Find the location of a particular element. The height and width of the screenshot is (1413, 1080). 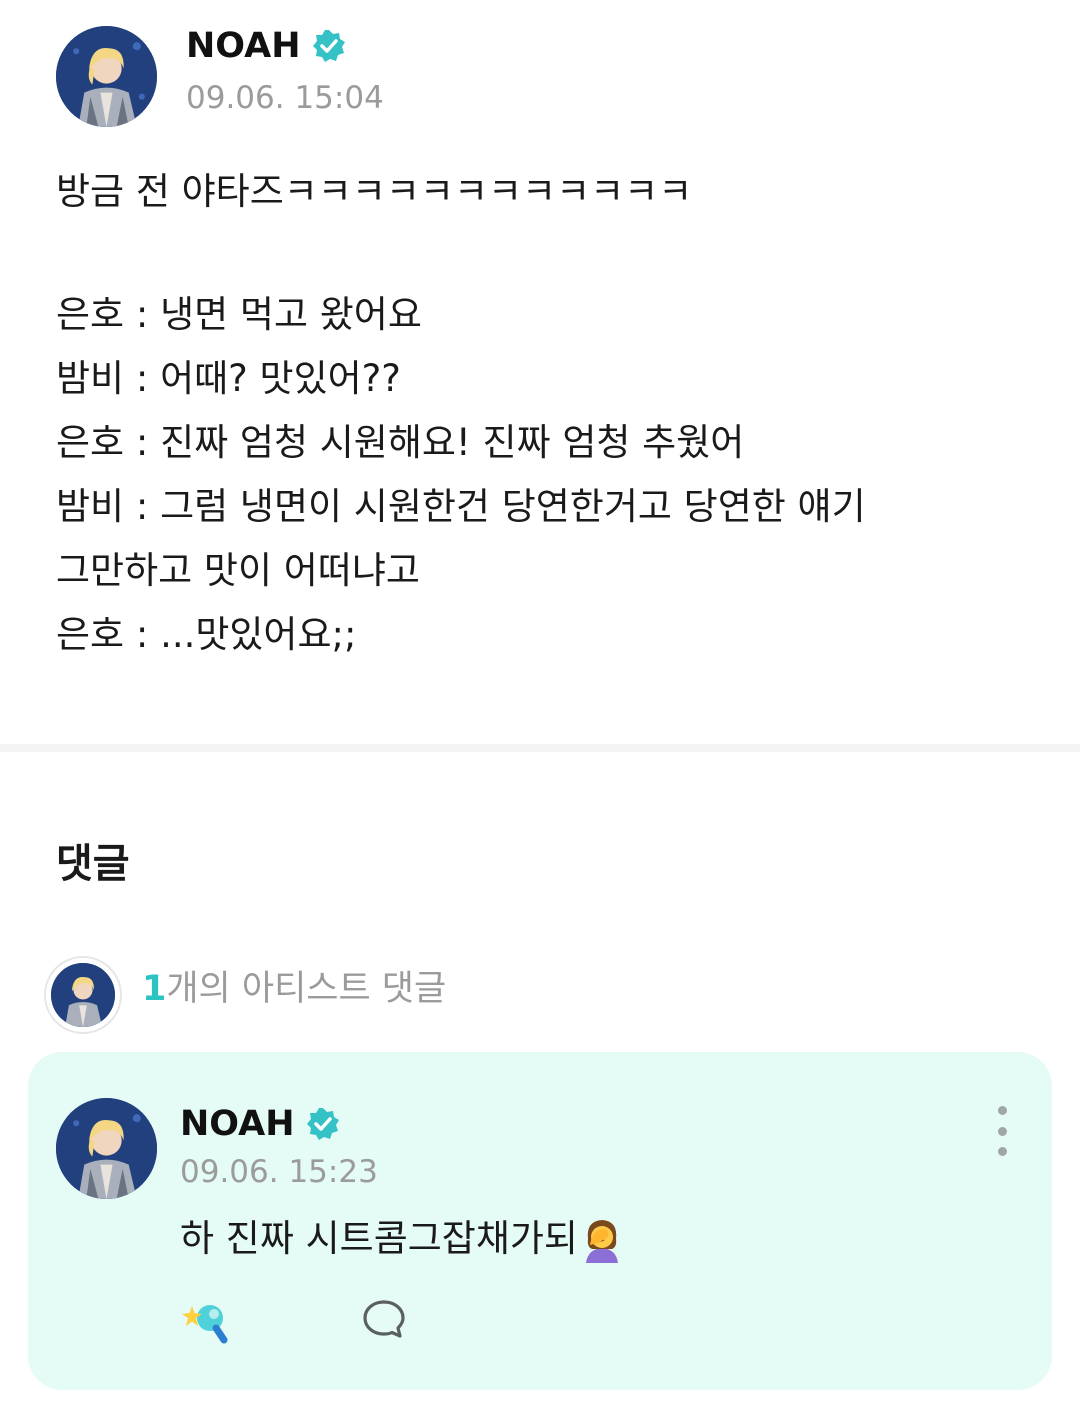

more-options-button is located at coordinates (1002, 1131).